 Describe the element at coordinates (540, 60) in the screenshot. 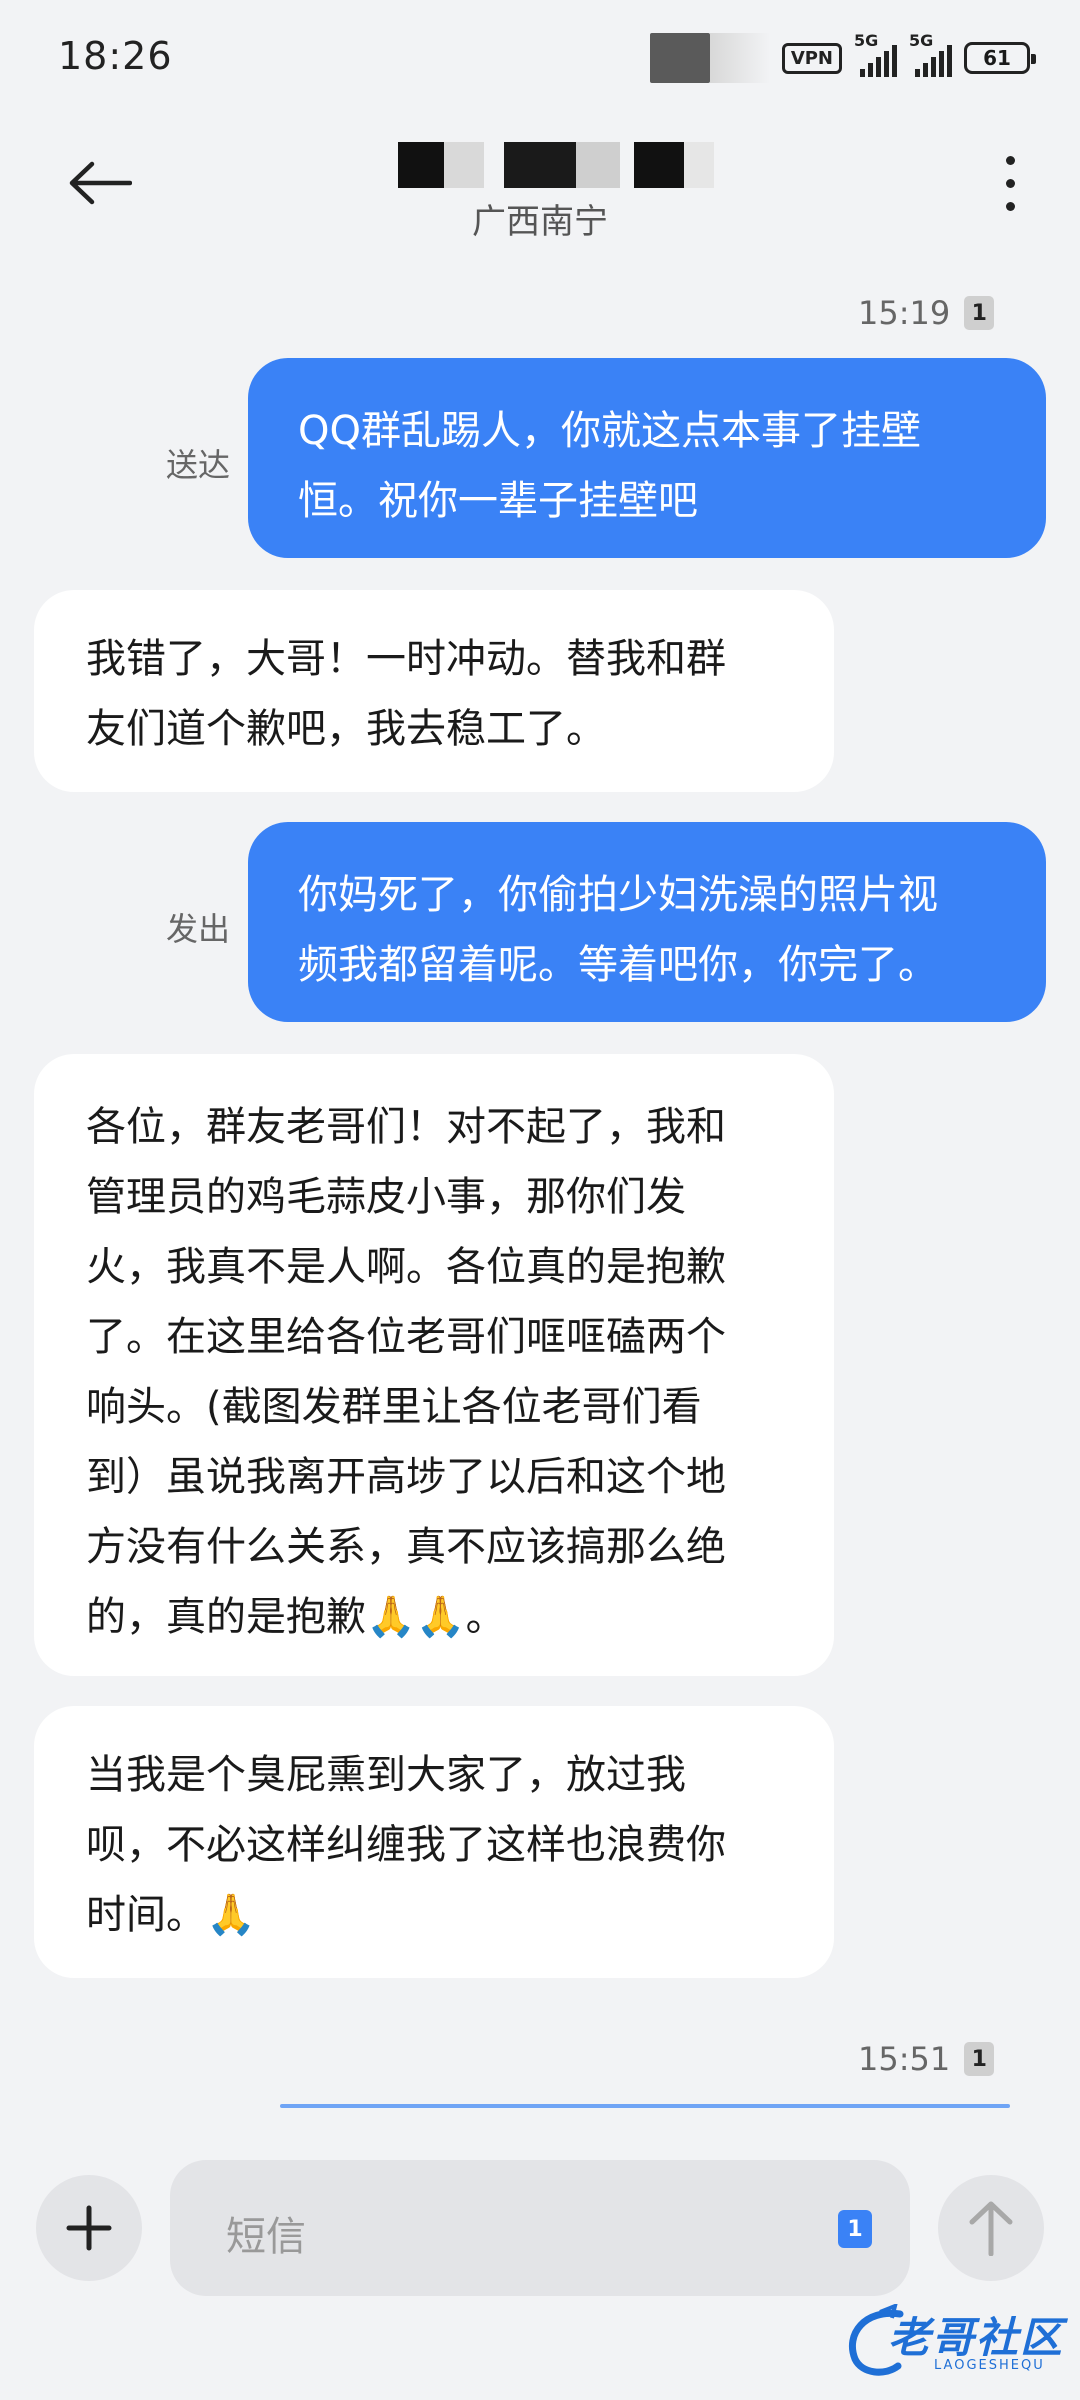

I see `status-bar: 18:26 VPN 5G 5G 61` at that location.